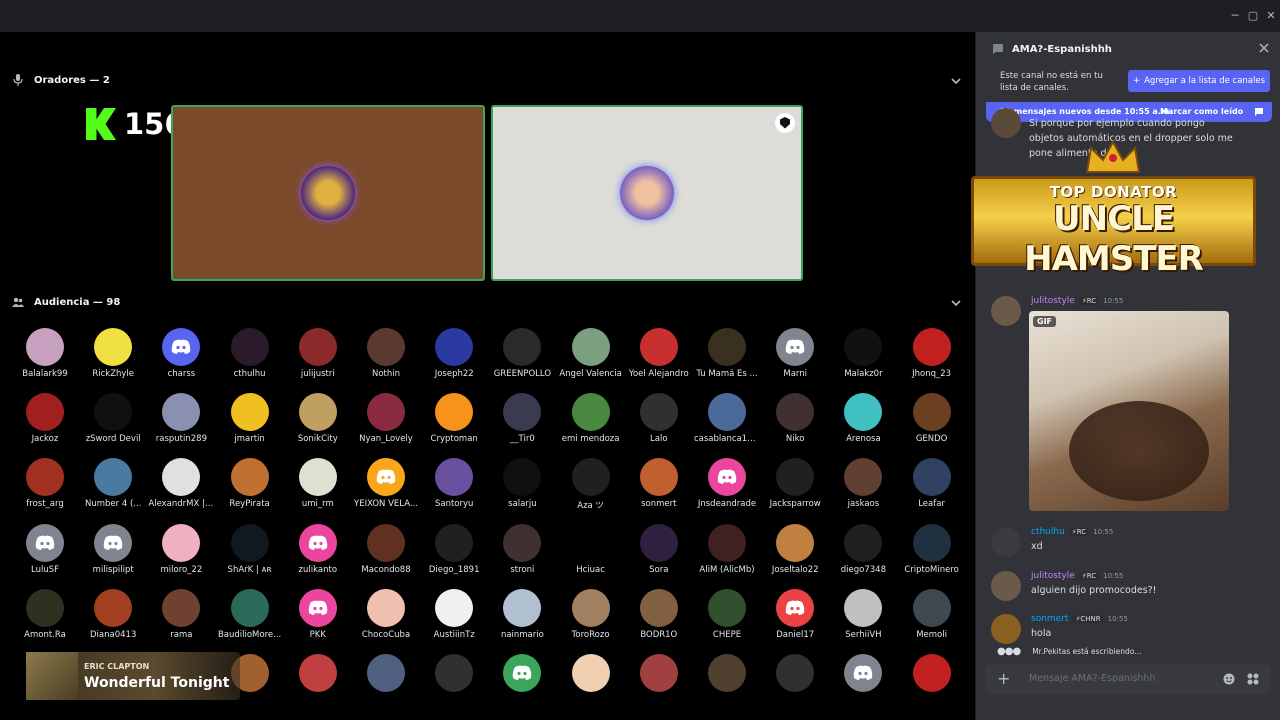  Describe the element at coordinates (318, 614) in the screenshot. I see `audience-member: PKK` at that location.